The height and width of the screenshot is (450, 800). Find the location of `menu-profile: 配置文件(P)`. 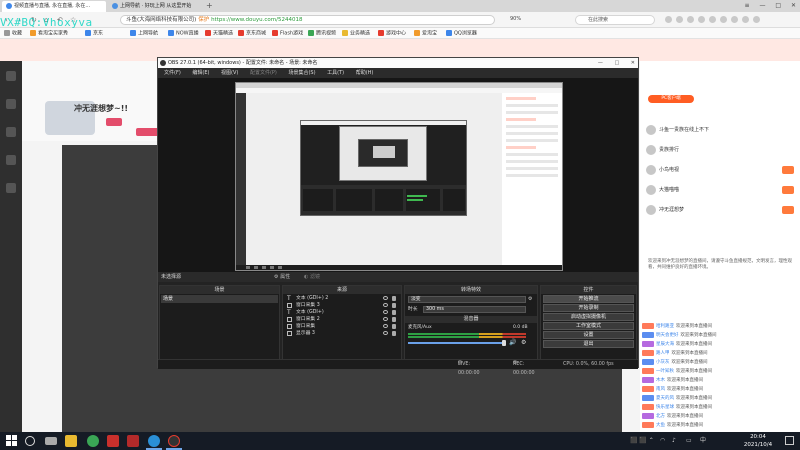

menu-profile: 配置文件(P) is located at coordinates (263, 73).